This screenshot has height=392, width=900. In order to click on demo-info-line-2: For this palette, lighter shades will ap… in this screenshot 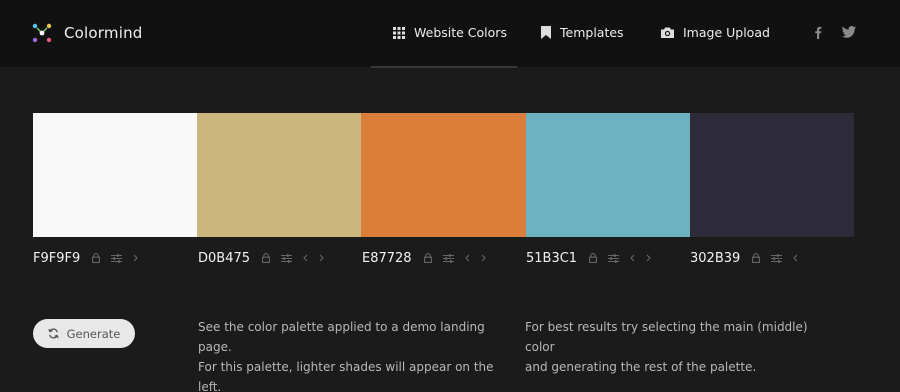, I will do `click(346, 376)`.